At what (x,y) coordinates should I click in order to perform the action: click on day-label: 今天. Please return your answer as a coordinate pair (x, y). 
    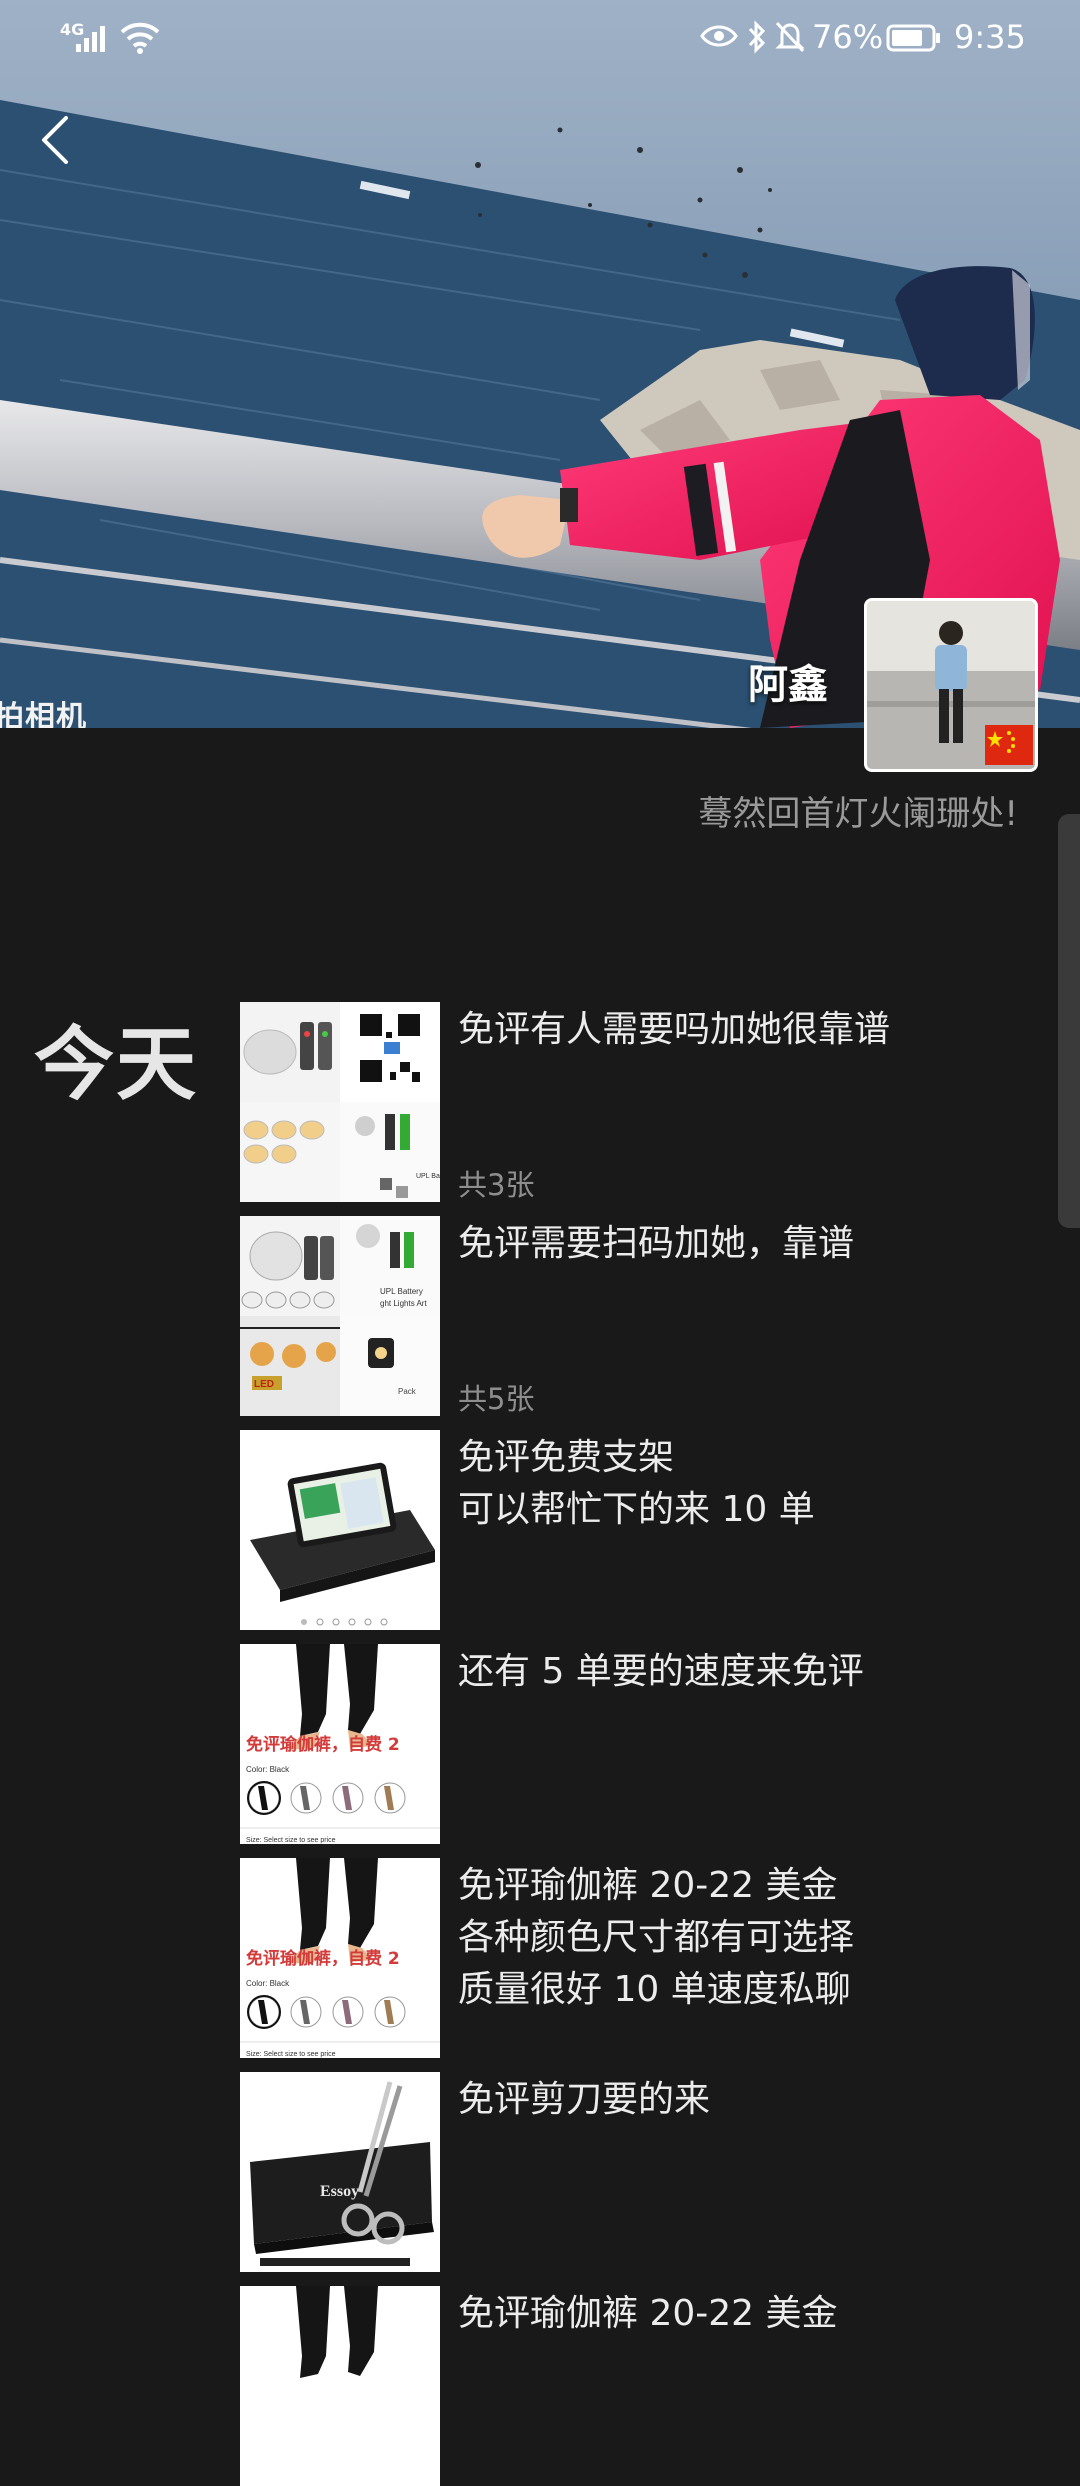
    Looking at the image, I should click on (116, 1064).